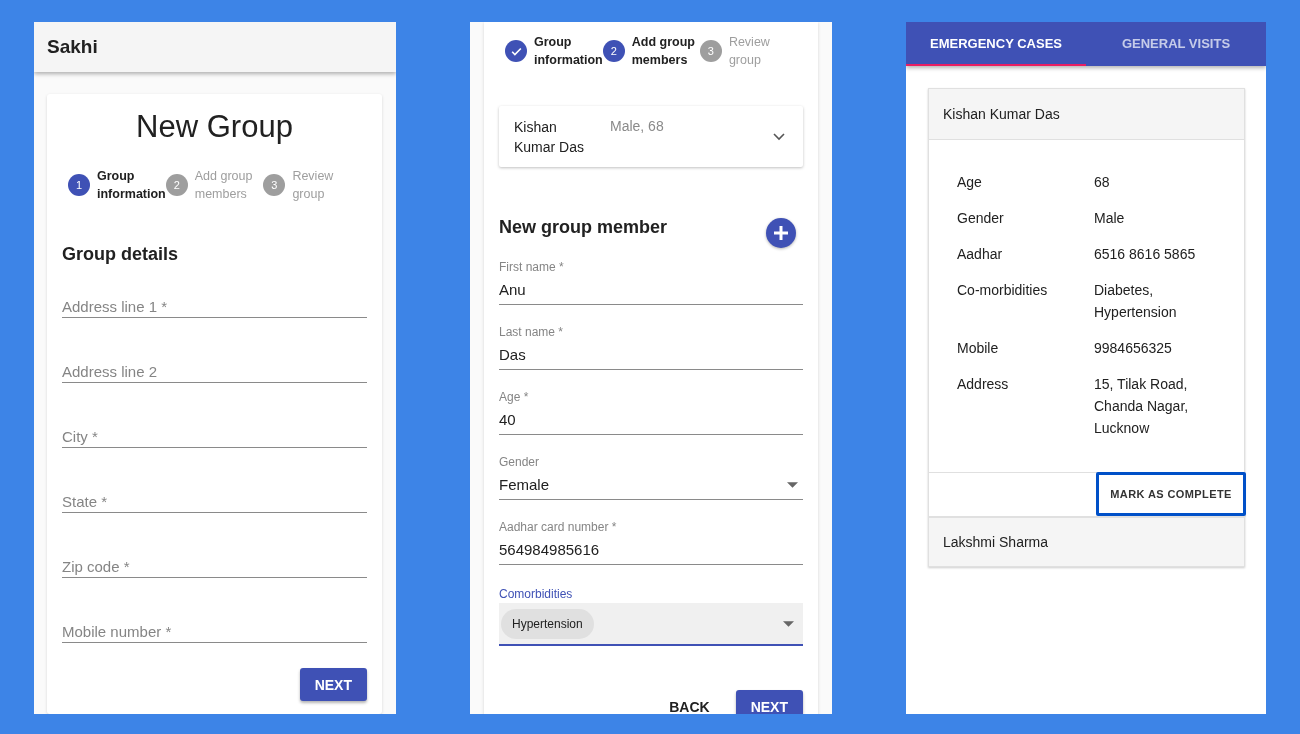 This screenshot has height=734, width=1300. What do you see at coordinates (981, 218) in the screenshot?
I see `detail-label: Gender` at bounding box center [981, 218].